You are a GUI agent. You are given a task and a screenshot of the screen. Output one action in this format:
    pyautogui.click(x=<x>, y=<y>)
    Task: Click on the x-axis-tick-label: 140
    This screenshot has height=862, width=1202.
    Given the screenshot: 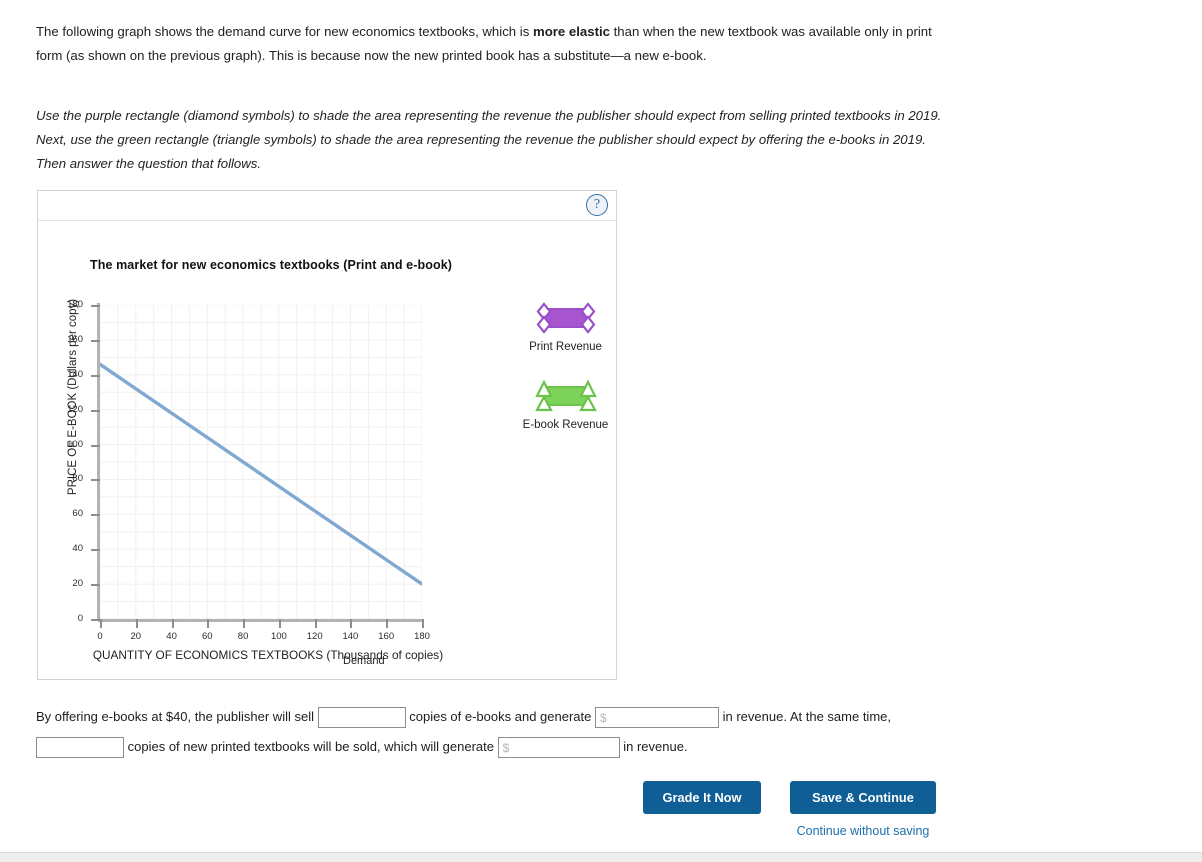 What is the action you would take?
    pyautogui.click(x=350, y=636)
    